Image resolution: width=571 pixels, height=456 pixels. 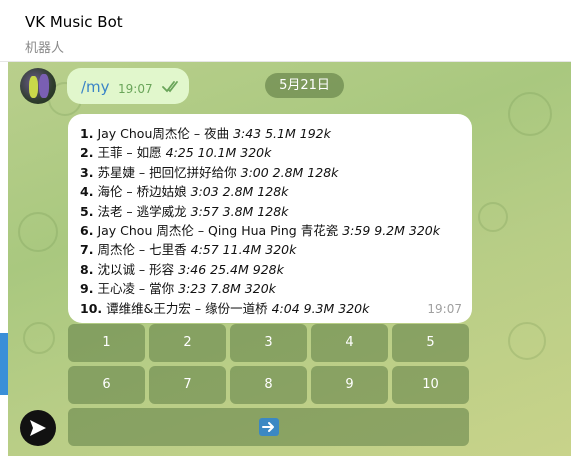 What do you see at coordinates (289, 172) in the screenshot?
I see `track-meta: 3:00 2.8M 128k` at bounding box center [289, 172].